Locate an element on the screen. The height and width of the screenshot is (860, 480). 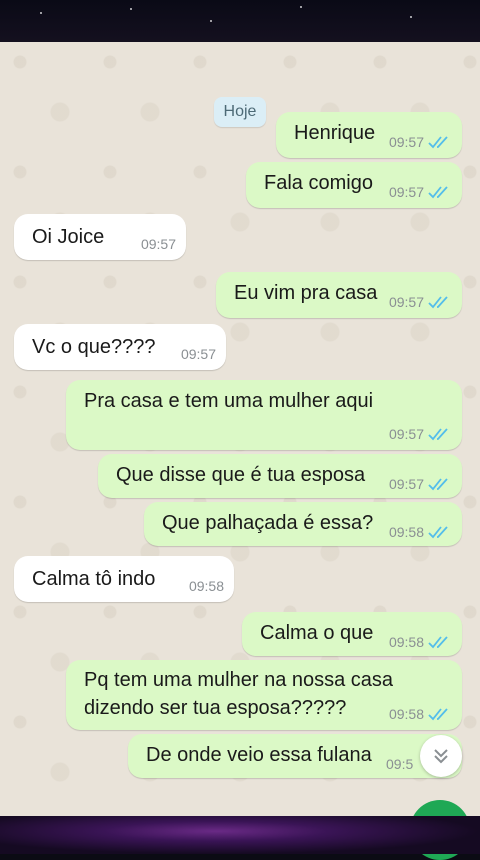
message-time: 09:5 is located at coordinates (400, 764).